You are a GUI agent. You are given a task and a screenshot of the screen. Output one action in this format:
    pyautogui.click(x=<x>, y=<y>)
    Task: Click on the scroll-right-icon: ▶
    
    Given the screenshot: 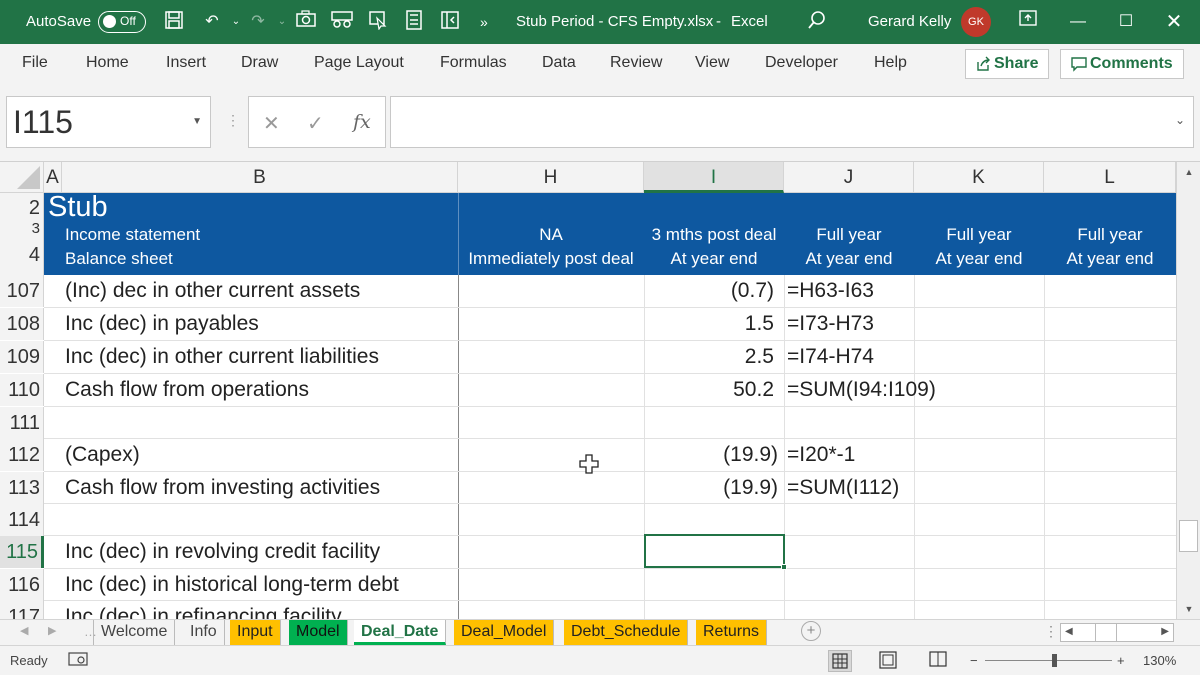 What is the action you would take?
    pyautogui.click(x=1165, y=631)
    